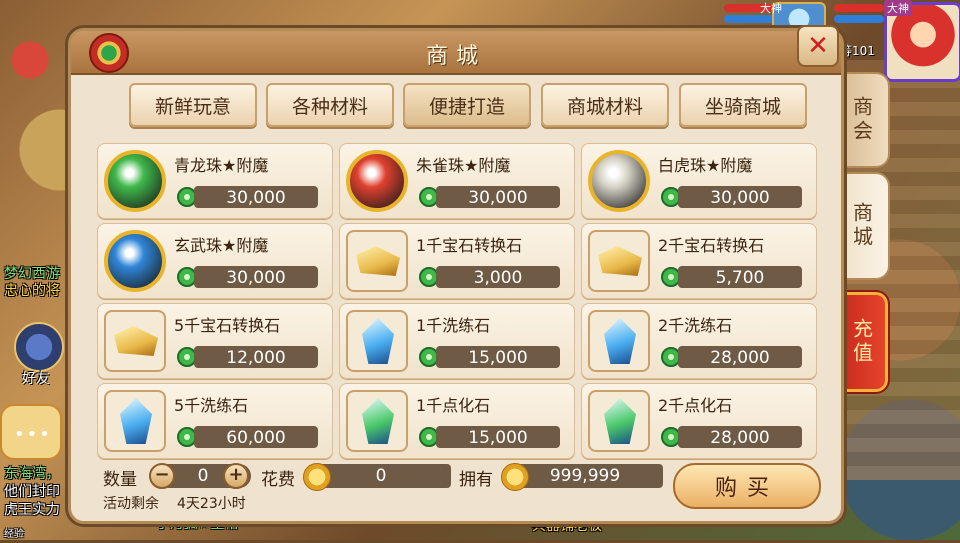  What do you see at coordinates (863, 226) in the screenshot?
I see `tab-mall: 商城` at bounding box center [863, 226].